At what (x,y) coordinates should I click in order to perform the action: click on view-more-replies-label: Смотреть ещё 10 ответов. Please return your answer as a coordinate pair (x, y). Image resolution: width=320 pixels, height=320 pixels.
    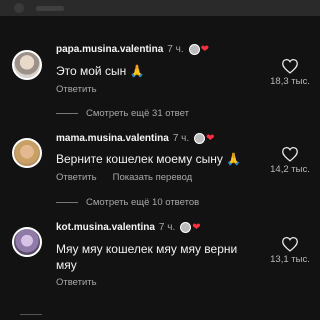
    Looking at the image, I should click on (143, 202).